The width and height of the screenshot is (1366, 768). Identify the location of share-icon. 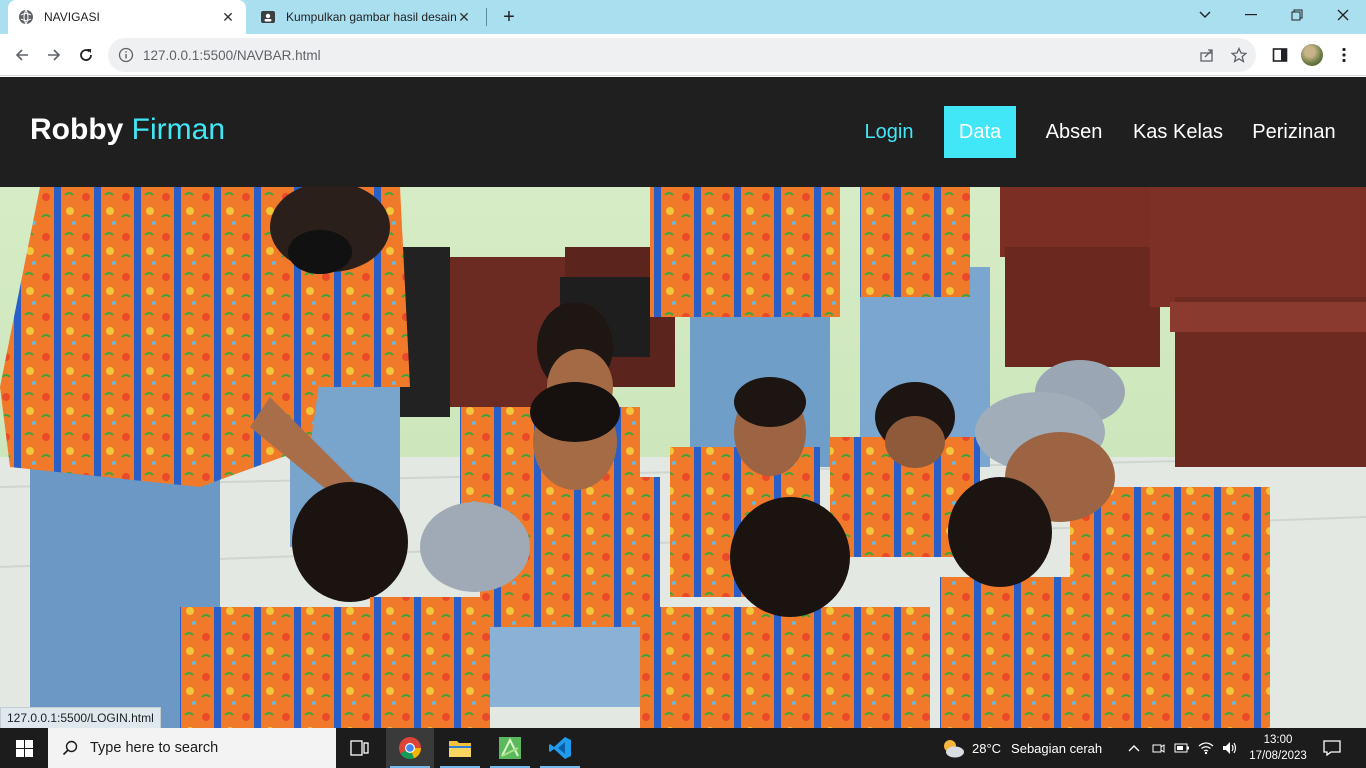
(1207, 55).